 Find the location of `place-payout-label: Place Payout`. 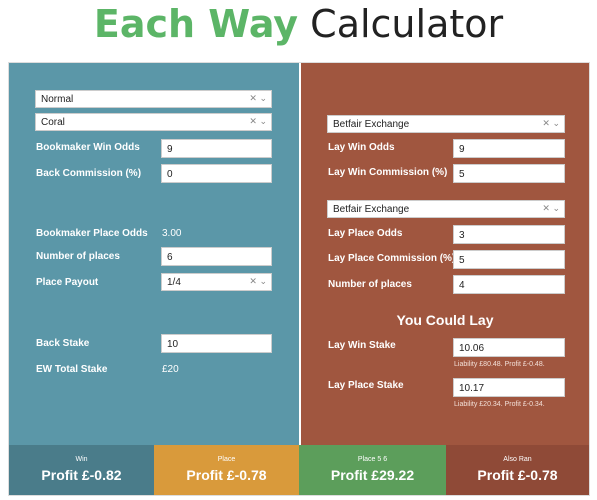

place-payout-label: Place Payout is located at coordinates (67, 282).